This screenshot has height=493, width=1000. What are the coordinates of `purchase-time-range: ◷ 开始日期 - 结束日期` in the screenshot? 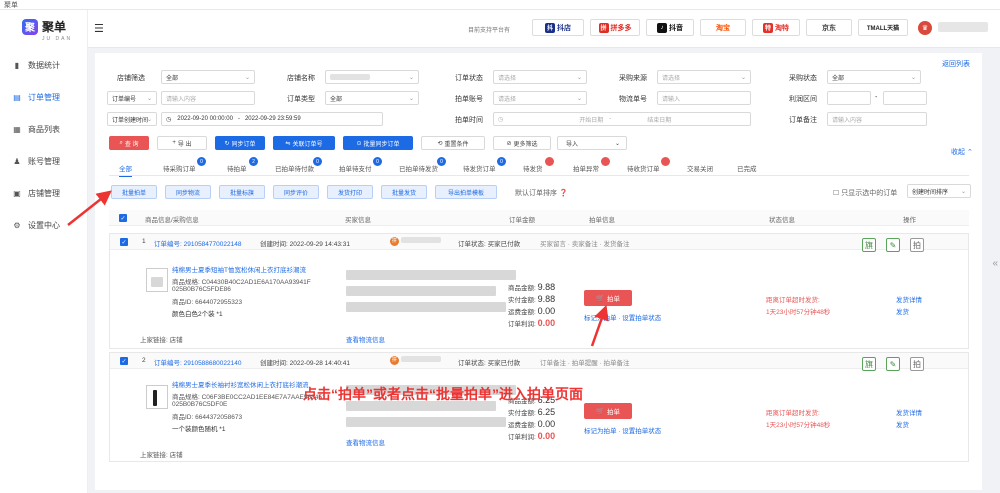 It's located at (622, 119).